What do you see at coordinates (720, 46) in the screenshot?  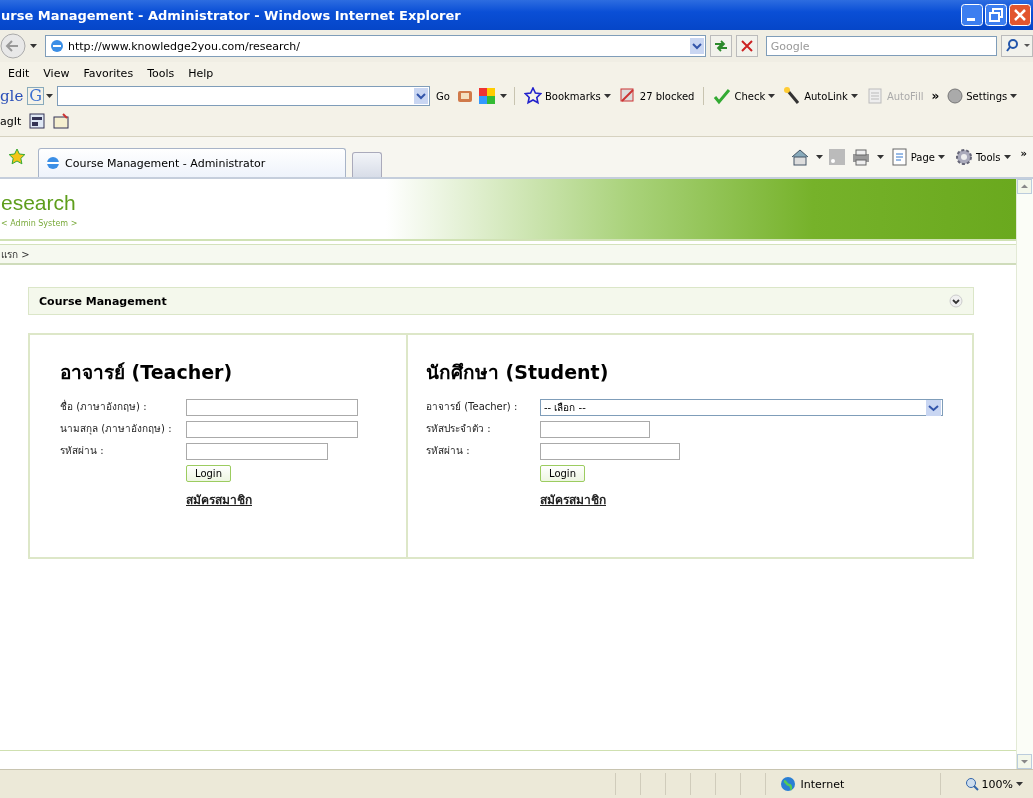 I see `refresh-button` at bounding box center [720, 46].